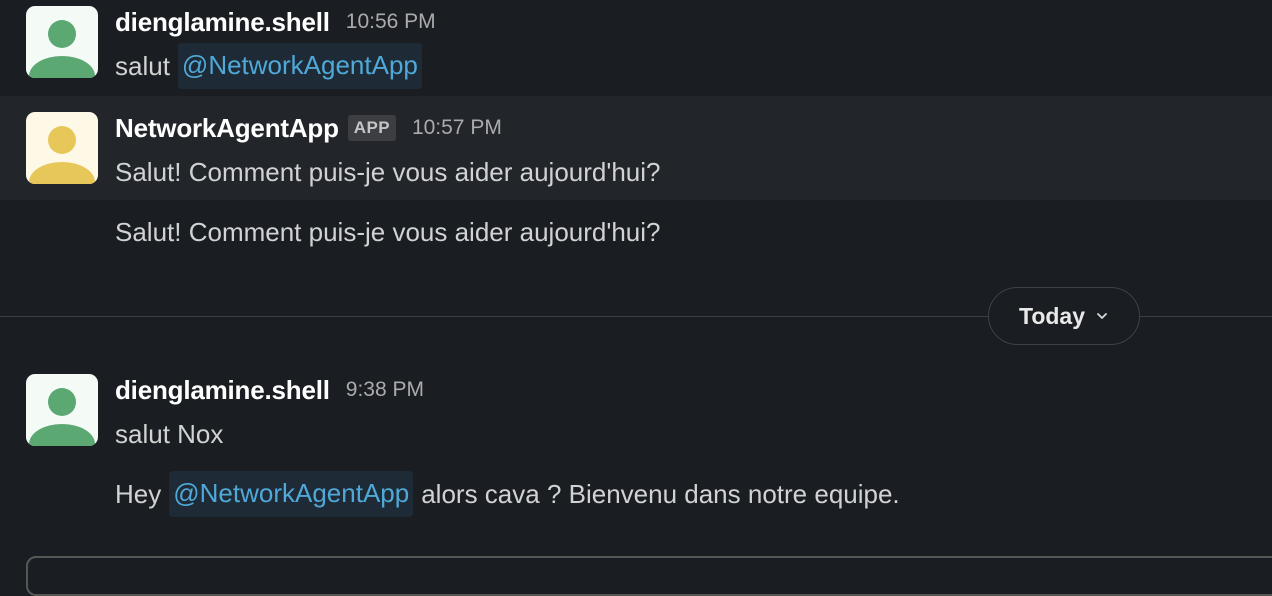 Image resolution: width=1272 pixels, height=596 pixels. Describe the element at coordinates (649, 576) in the screenshot. I see `message-composer` at that location.